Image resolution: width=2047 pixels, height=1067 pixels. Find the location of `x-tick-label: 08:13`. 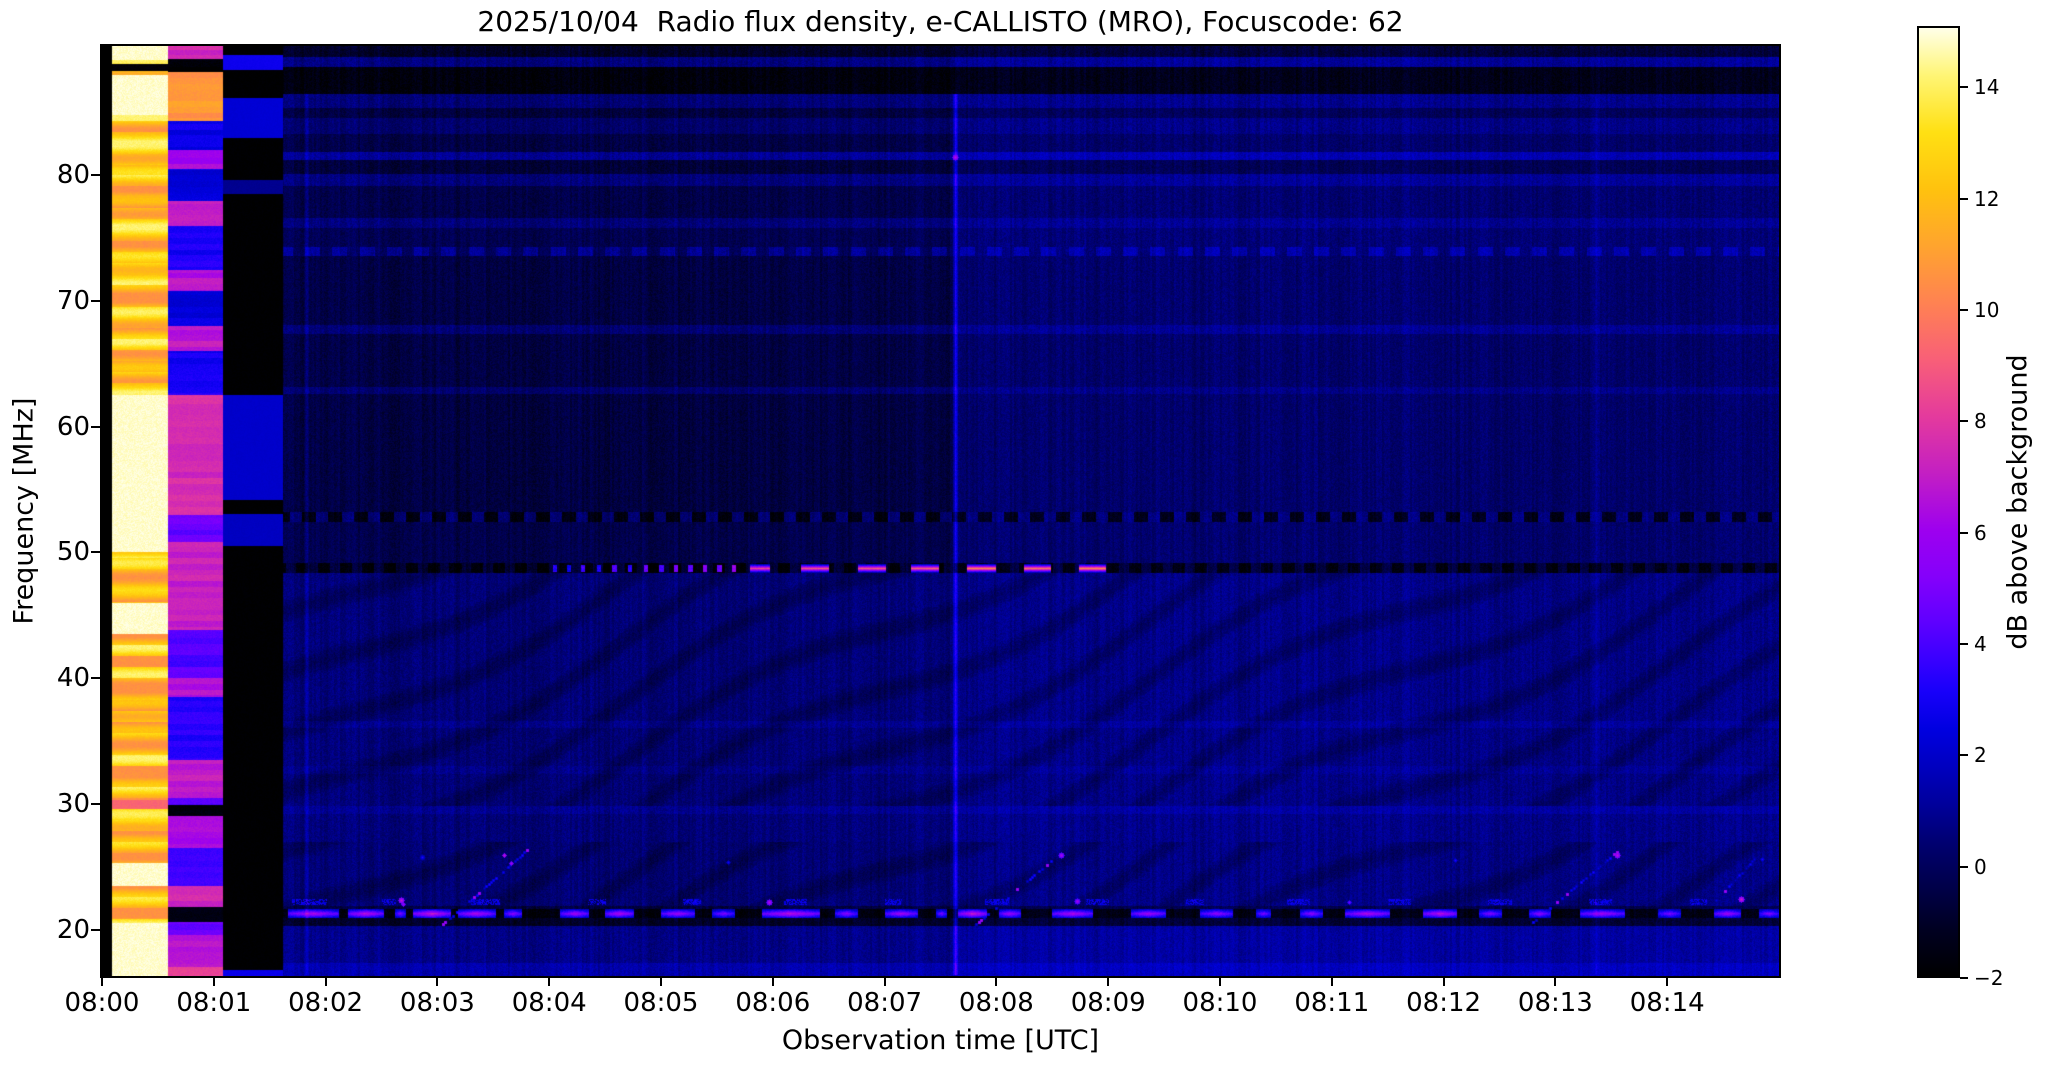

x-tick-label: 08:13 is located at coordinates (1555, 1003).